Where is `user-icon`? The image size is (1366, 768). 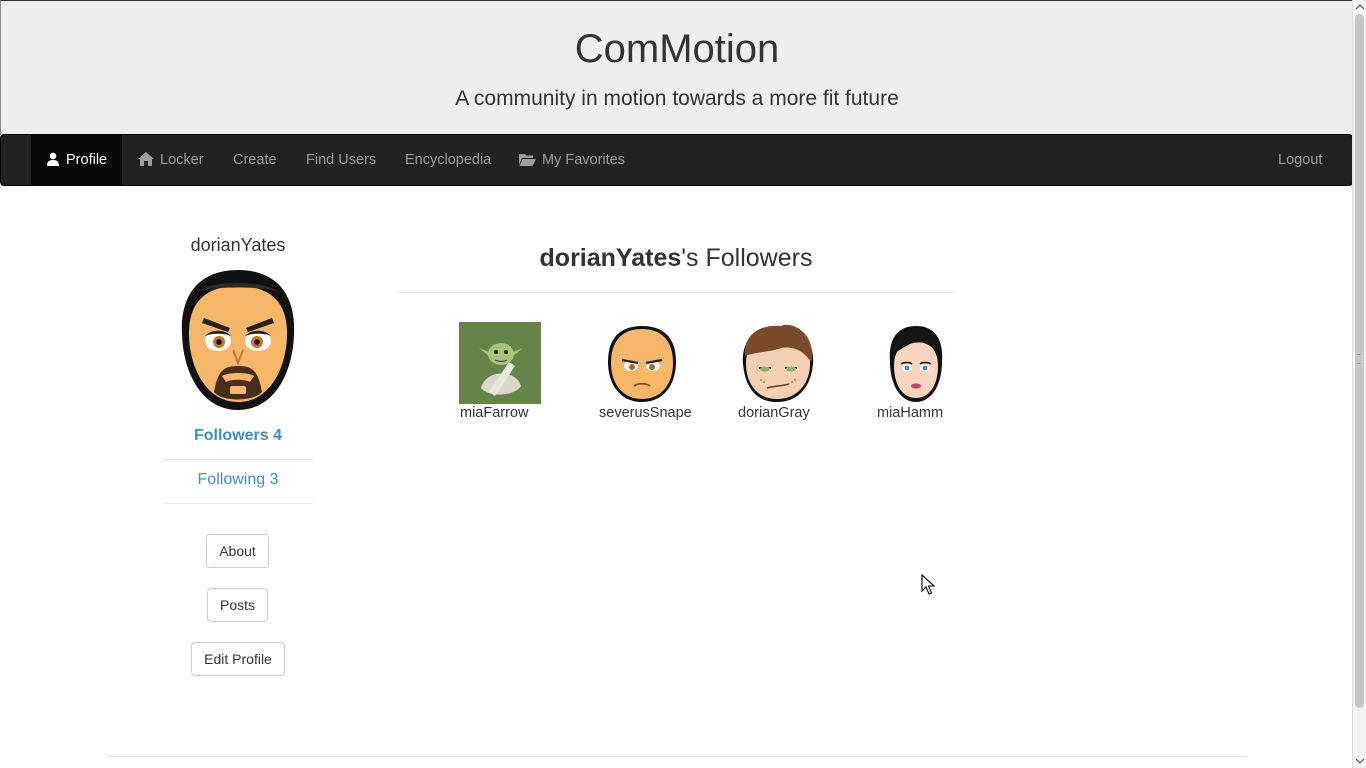
user-icon is located at coordinates (53, 159).